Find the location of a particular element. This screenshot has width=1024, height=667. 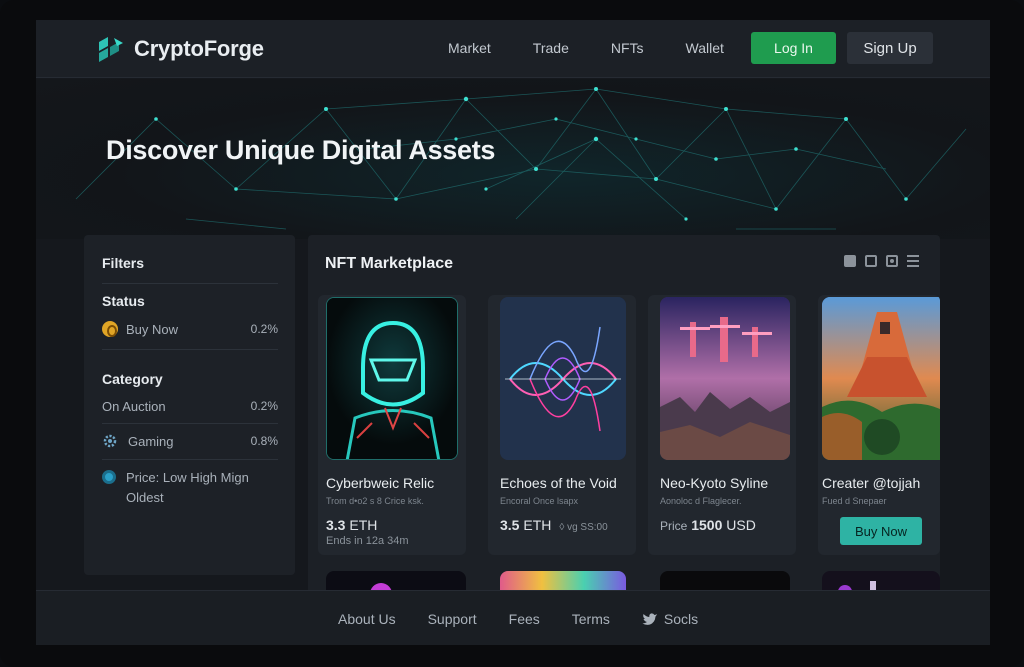

nft-name: Cyberbweic Relic is located at coordinates (380, 483).